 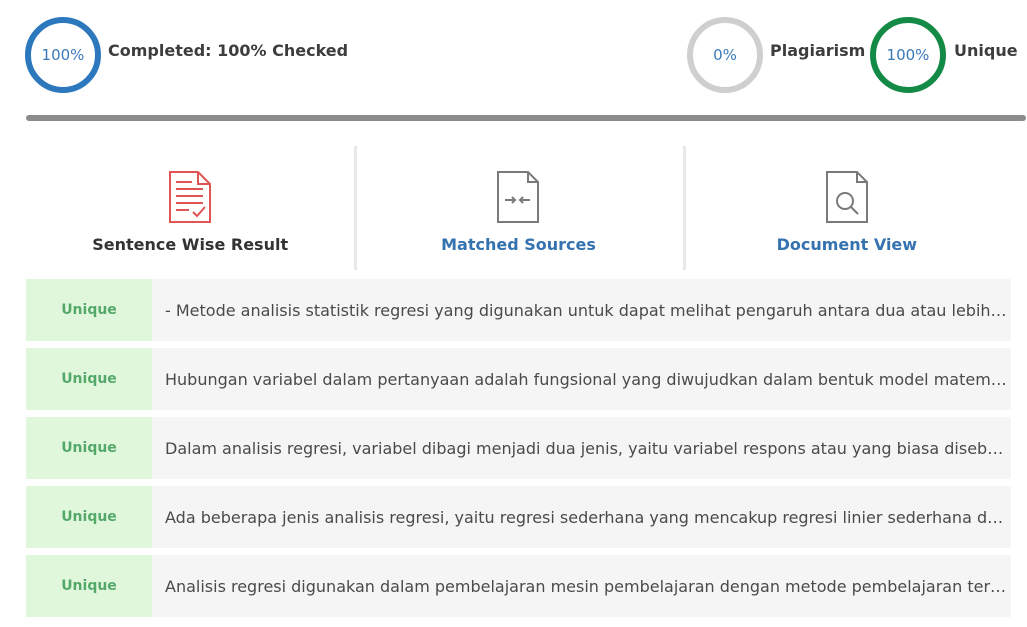 What do you see at coordinates (518, 244) in the screenshot?
I see `tab-matched-sources-label: Matched Sources` at bounding box center [518, 244].